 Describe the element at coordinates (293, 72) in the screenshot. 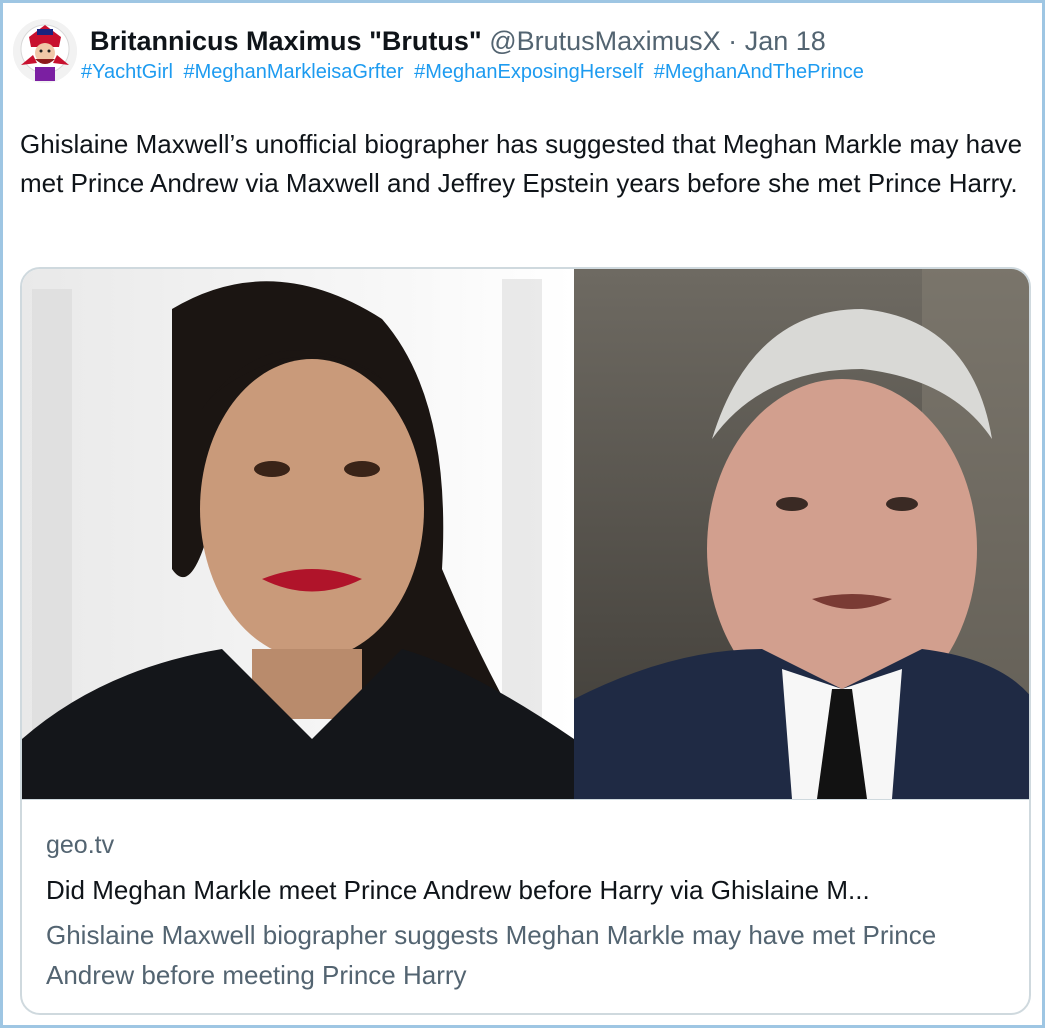

I see `hashtag-link: #MeghanMarkleisaGrfter` at that location.